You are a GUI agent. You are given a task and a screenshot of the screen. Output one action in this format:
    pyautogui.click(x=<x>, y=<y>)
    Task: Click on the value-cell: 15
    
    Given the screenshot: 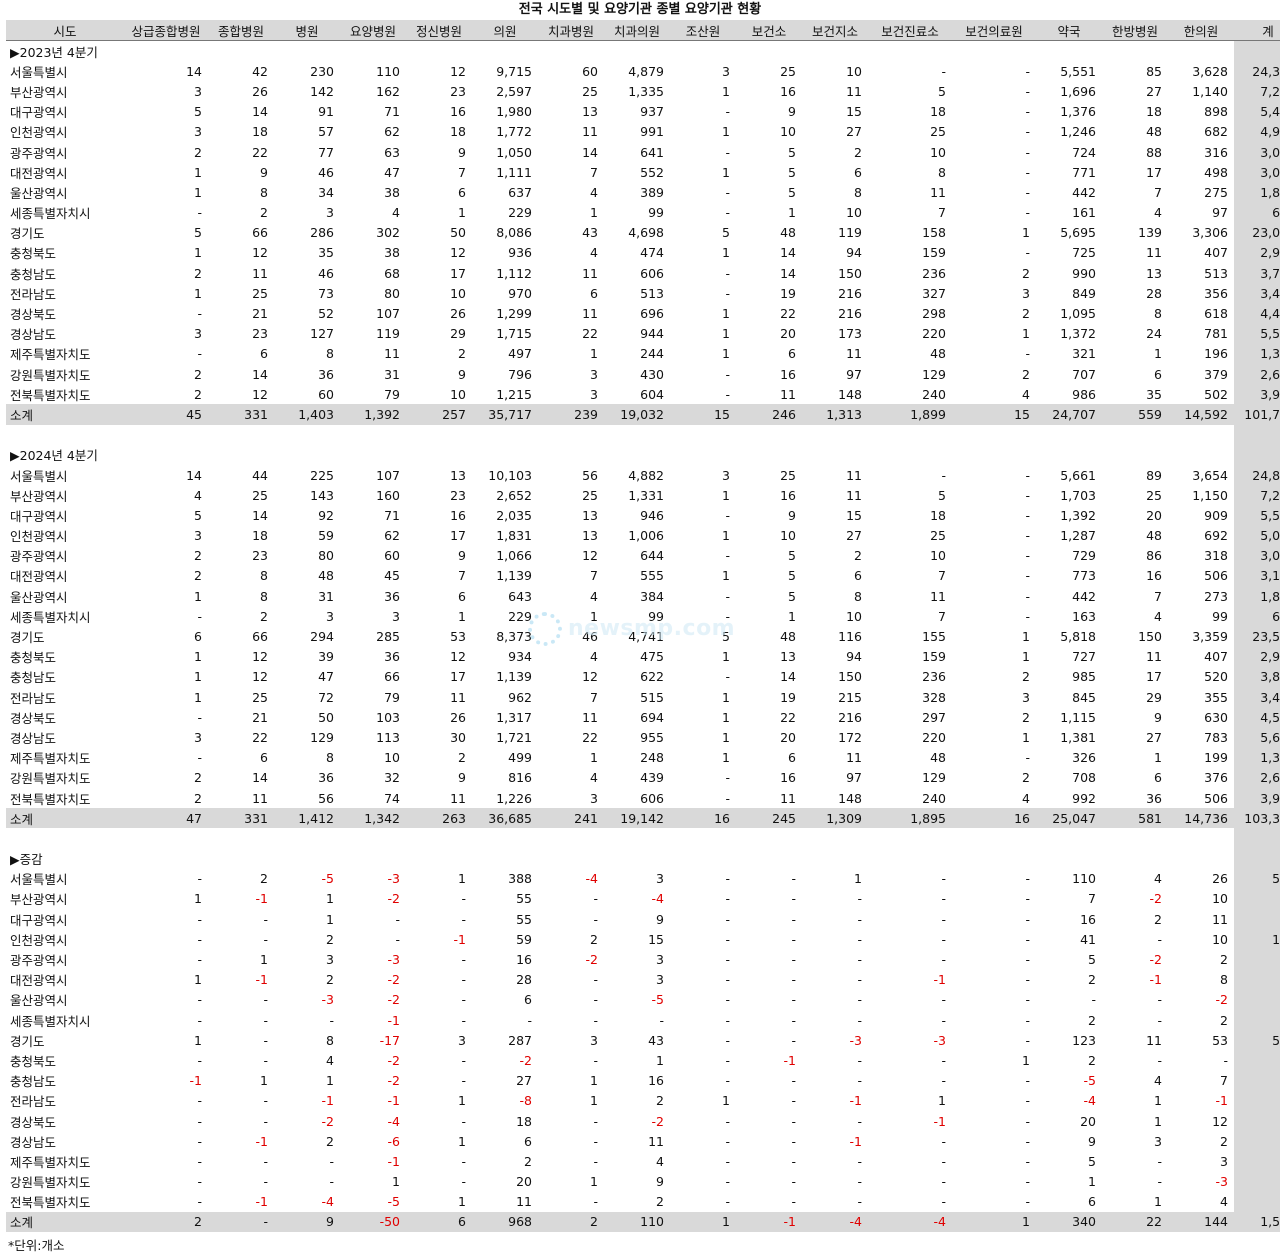 What is the action you would take?
    pyautogui.click(x=703, y=414)
    